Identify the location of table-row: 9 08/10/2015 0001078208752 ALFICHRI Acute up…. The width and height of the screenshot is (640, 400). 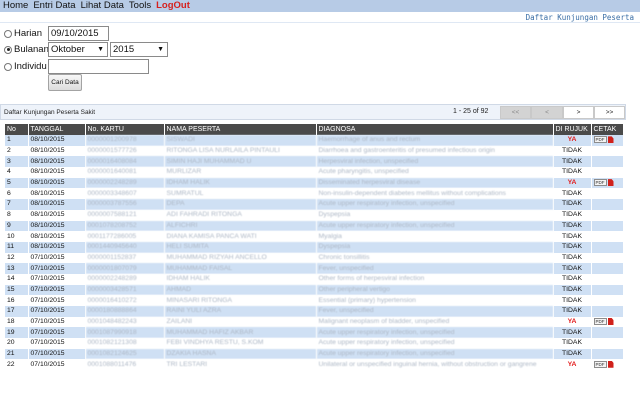
(314, 226).